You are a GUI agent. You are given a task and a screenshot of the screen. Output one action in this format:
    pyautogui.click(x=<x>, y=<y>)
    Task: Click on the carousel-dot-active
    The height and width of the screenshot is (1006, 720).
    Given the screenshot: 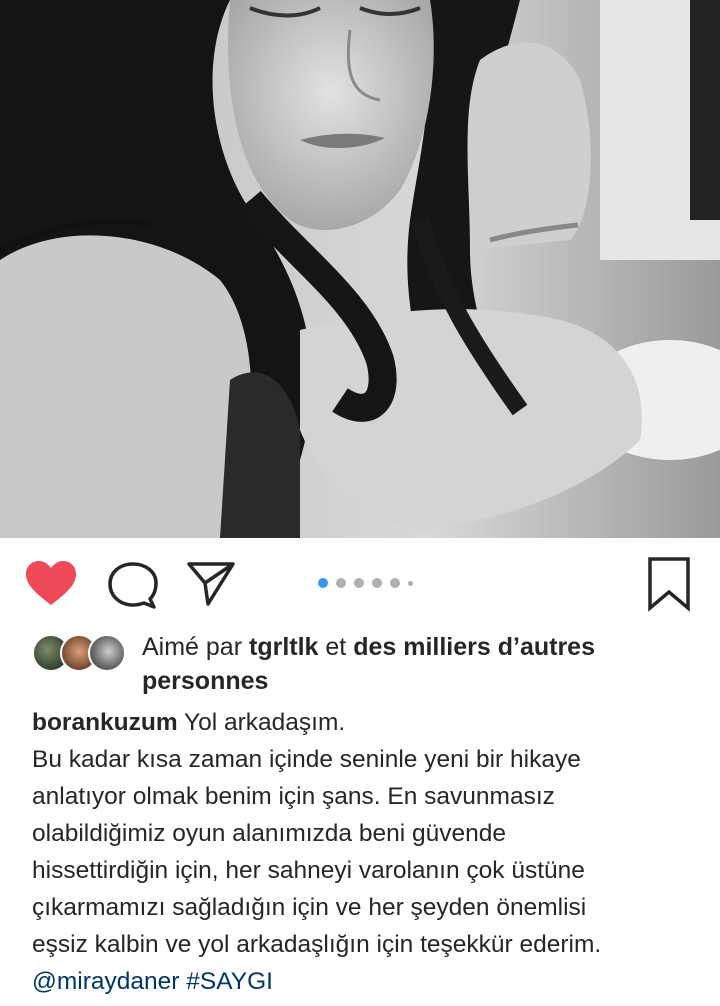 What is the action you would take?
    pyautogui.click(x=323, y=583)
    